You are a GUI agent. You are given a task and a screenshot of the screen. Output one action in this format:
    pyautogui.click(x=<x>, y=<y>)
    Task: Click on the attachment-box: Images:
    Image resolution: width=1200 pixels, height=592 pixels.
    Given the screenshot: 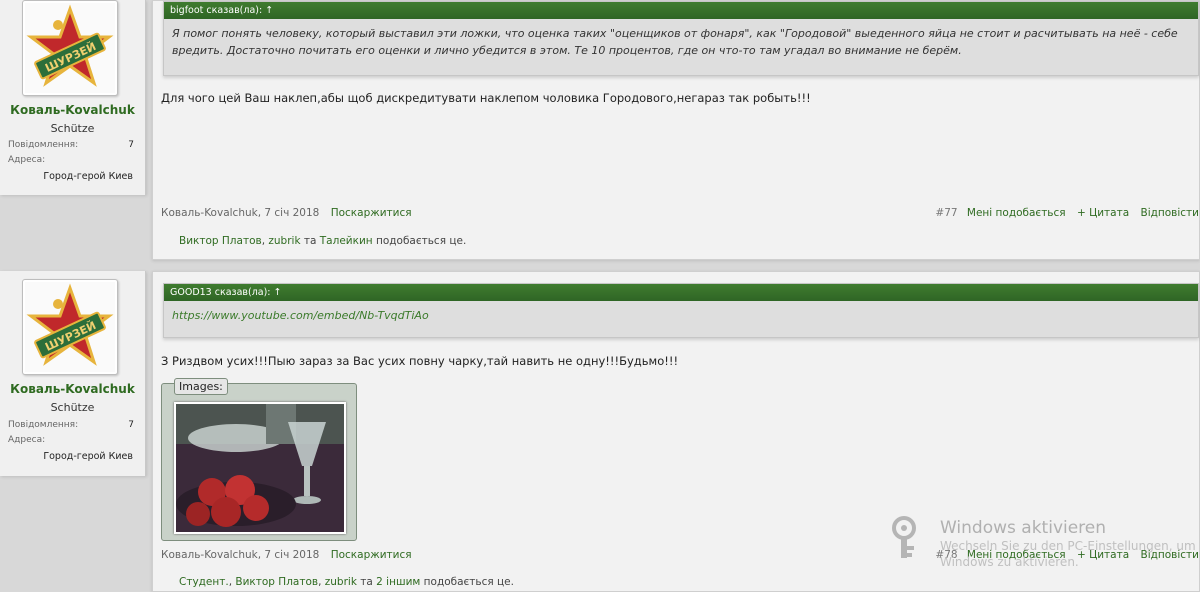 What is the action you would take?
    pyautogui.click(x=259, y=459)
    